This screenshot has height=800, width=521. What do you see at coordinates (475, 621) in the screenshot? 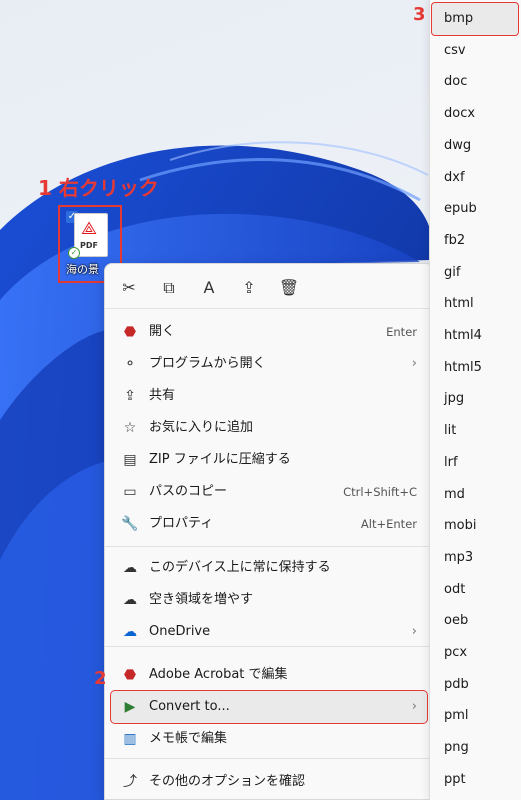
I see `convert-option-oeb: oeb` at bounding box center [475, 621].